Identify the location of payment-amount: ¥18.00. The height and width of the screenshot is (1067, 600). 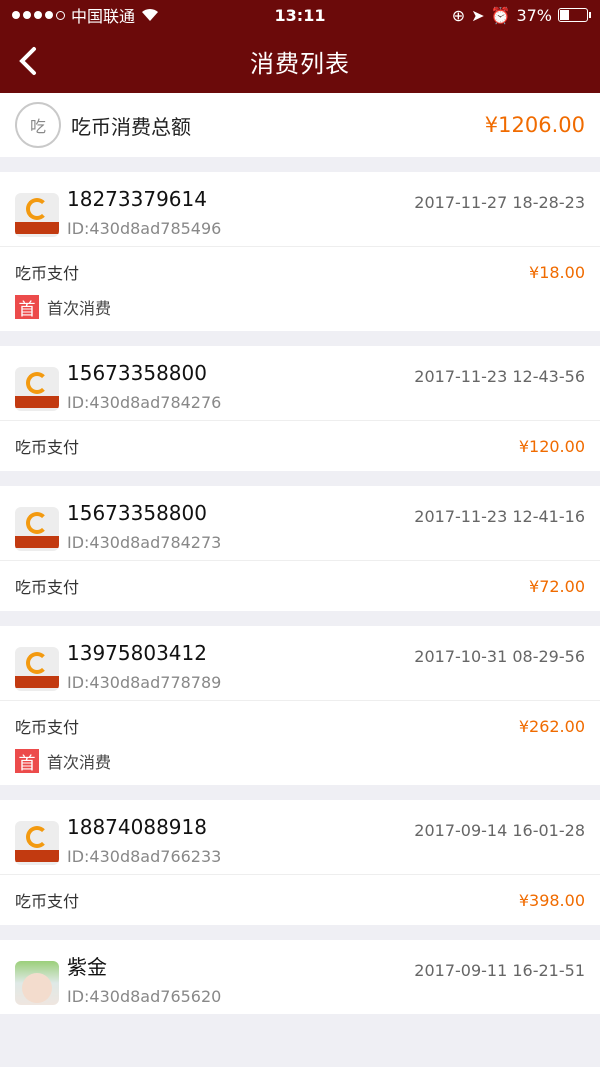
(557, 272).